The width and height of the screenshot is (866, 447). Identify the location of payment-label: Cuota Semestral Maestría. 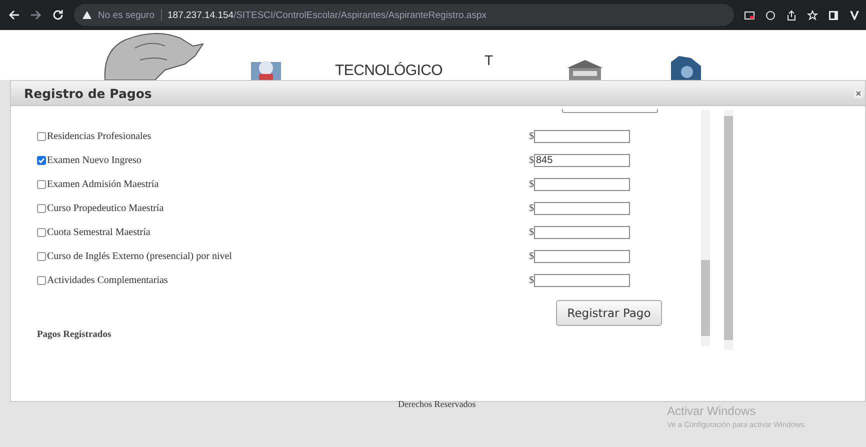
(98, 232).